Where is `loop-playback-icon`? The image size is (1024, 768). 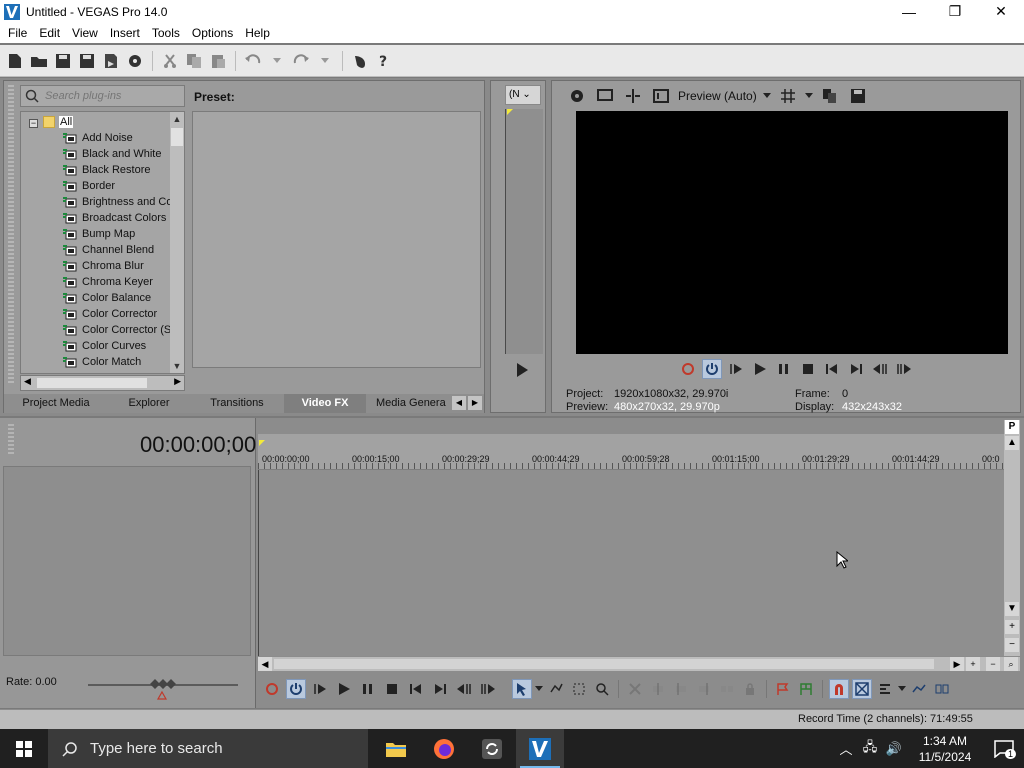
loop-playback-icon is located at coordinates (712, 369).